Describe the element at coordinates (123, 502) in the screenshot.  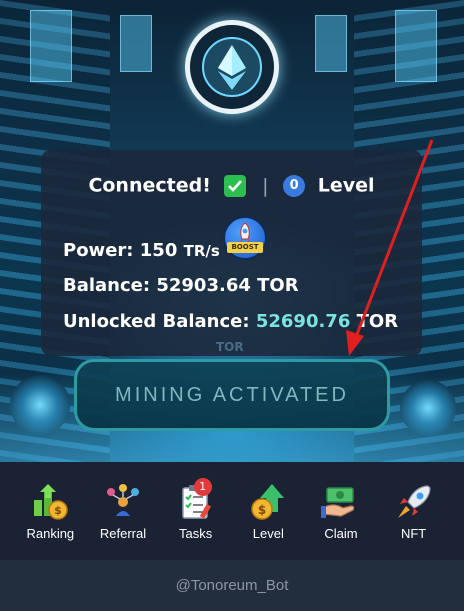
I see `referral-icon` at that location.